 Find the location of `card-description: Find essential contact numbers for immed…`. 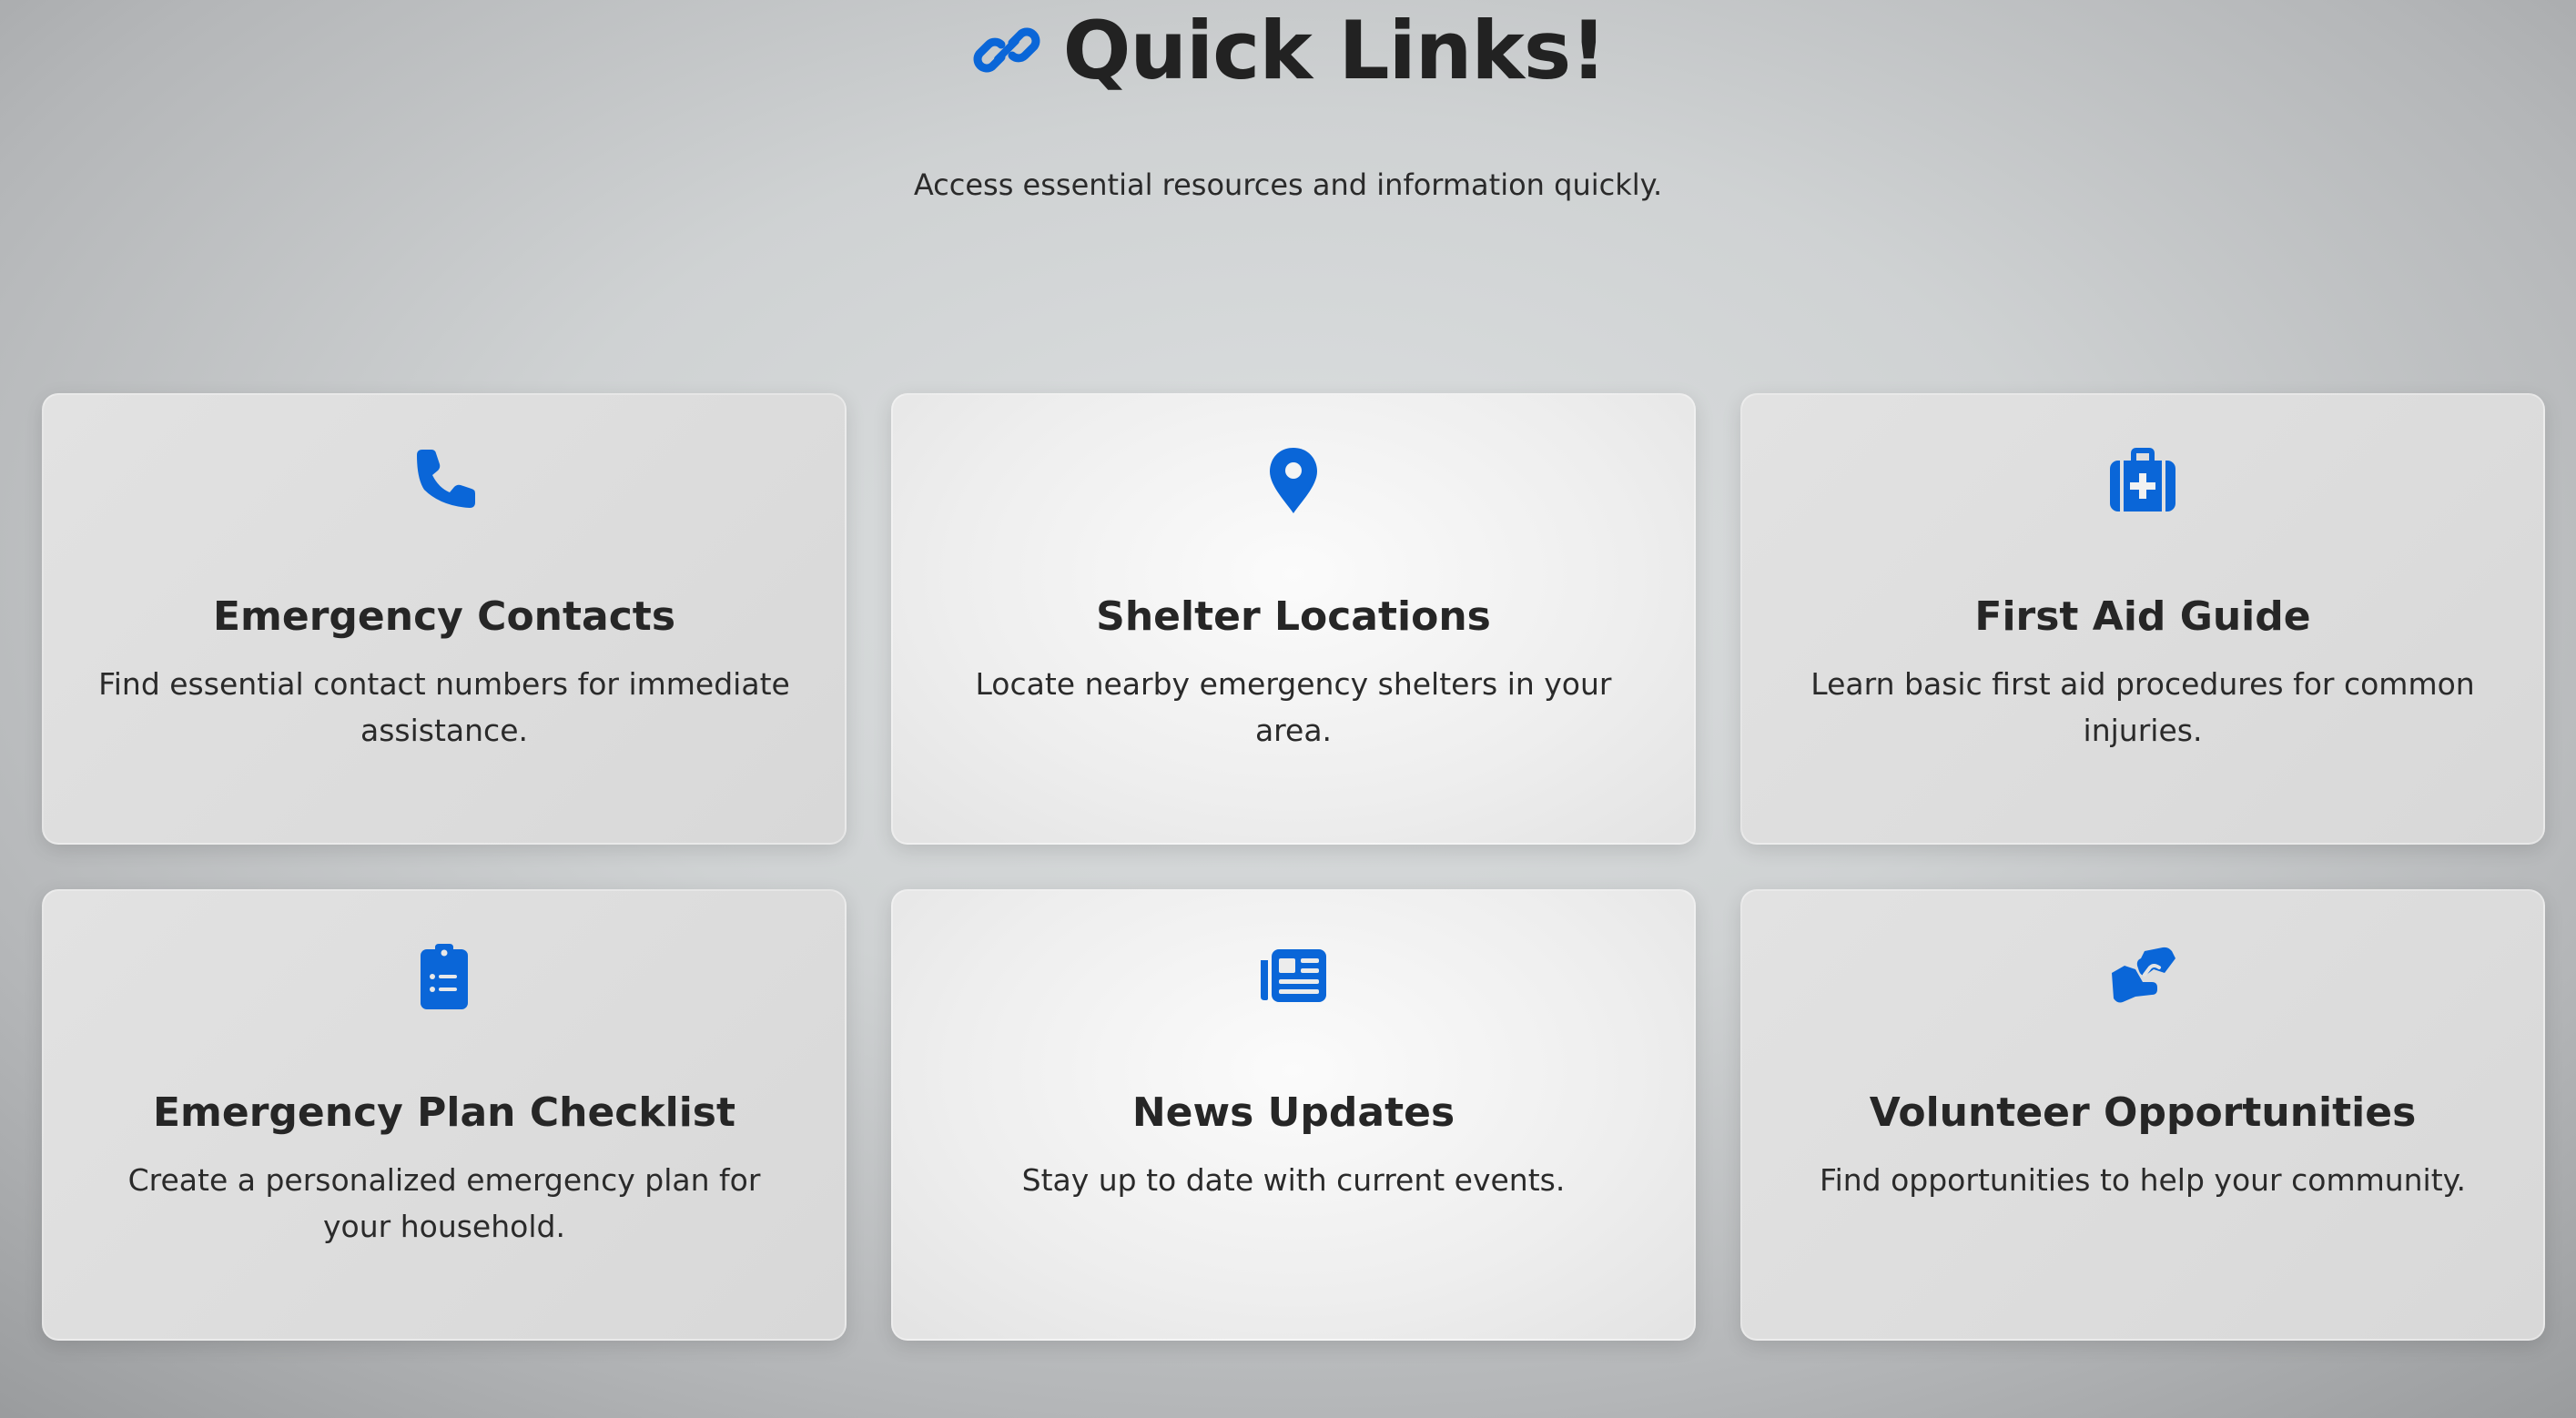

card-description: Find essential contact numbers for immed… is located at coordinates (444, 707).